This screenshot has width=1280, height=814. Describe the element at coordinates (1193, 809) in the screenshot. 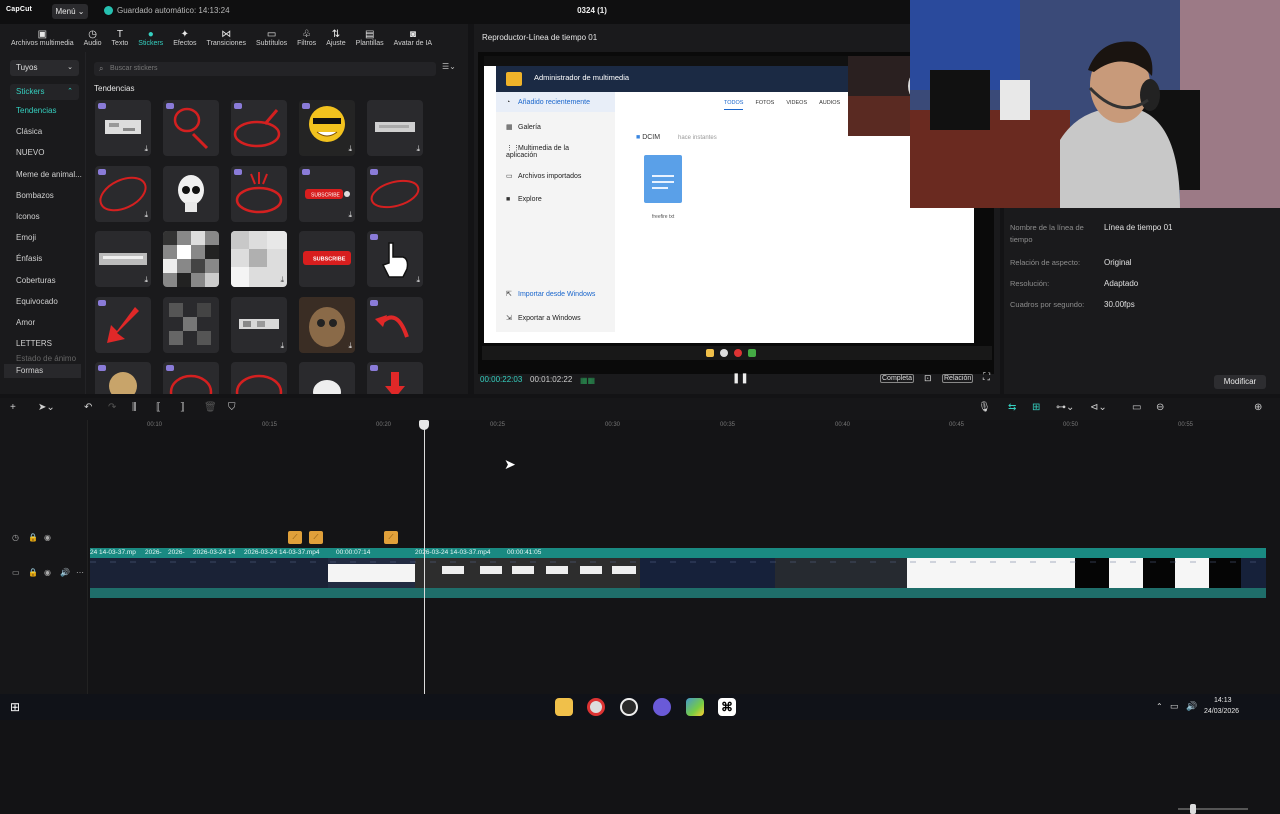

I see `zoom-slider-handle` at that location.